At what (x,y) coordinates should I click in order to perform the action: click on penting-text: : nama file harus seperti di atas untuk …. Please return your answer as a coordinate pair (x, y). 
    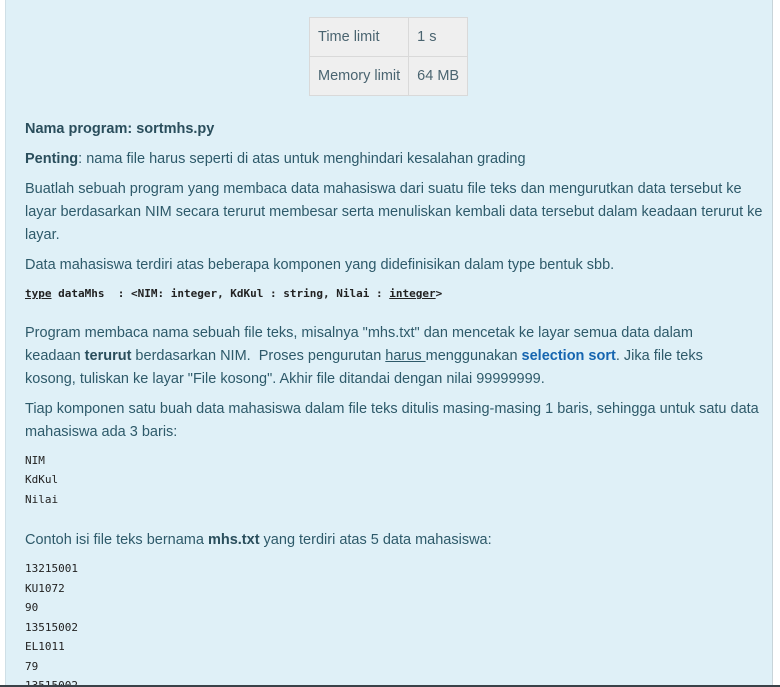
    Looking at the image, I should click on (302, 159).